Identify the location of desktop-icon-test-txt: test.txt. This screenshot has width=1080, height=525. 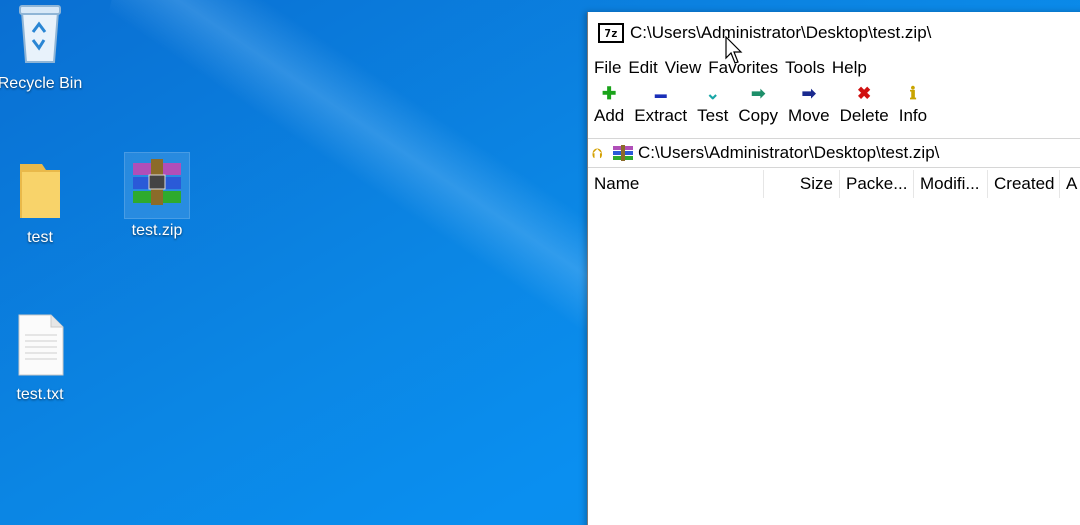
(42, 358).